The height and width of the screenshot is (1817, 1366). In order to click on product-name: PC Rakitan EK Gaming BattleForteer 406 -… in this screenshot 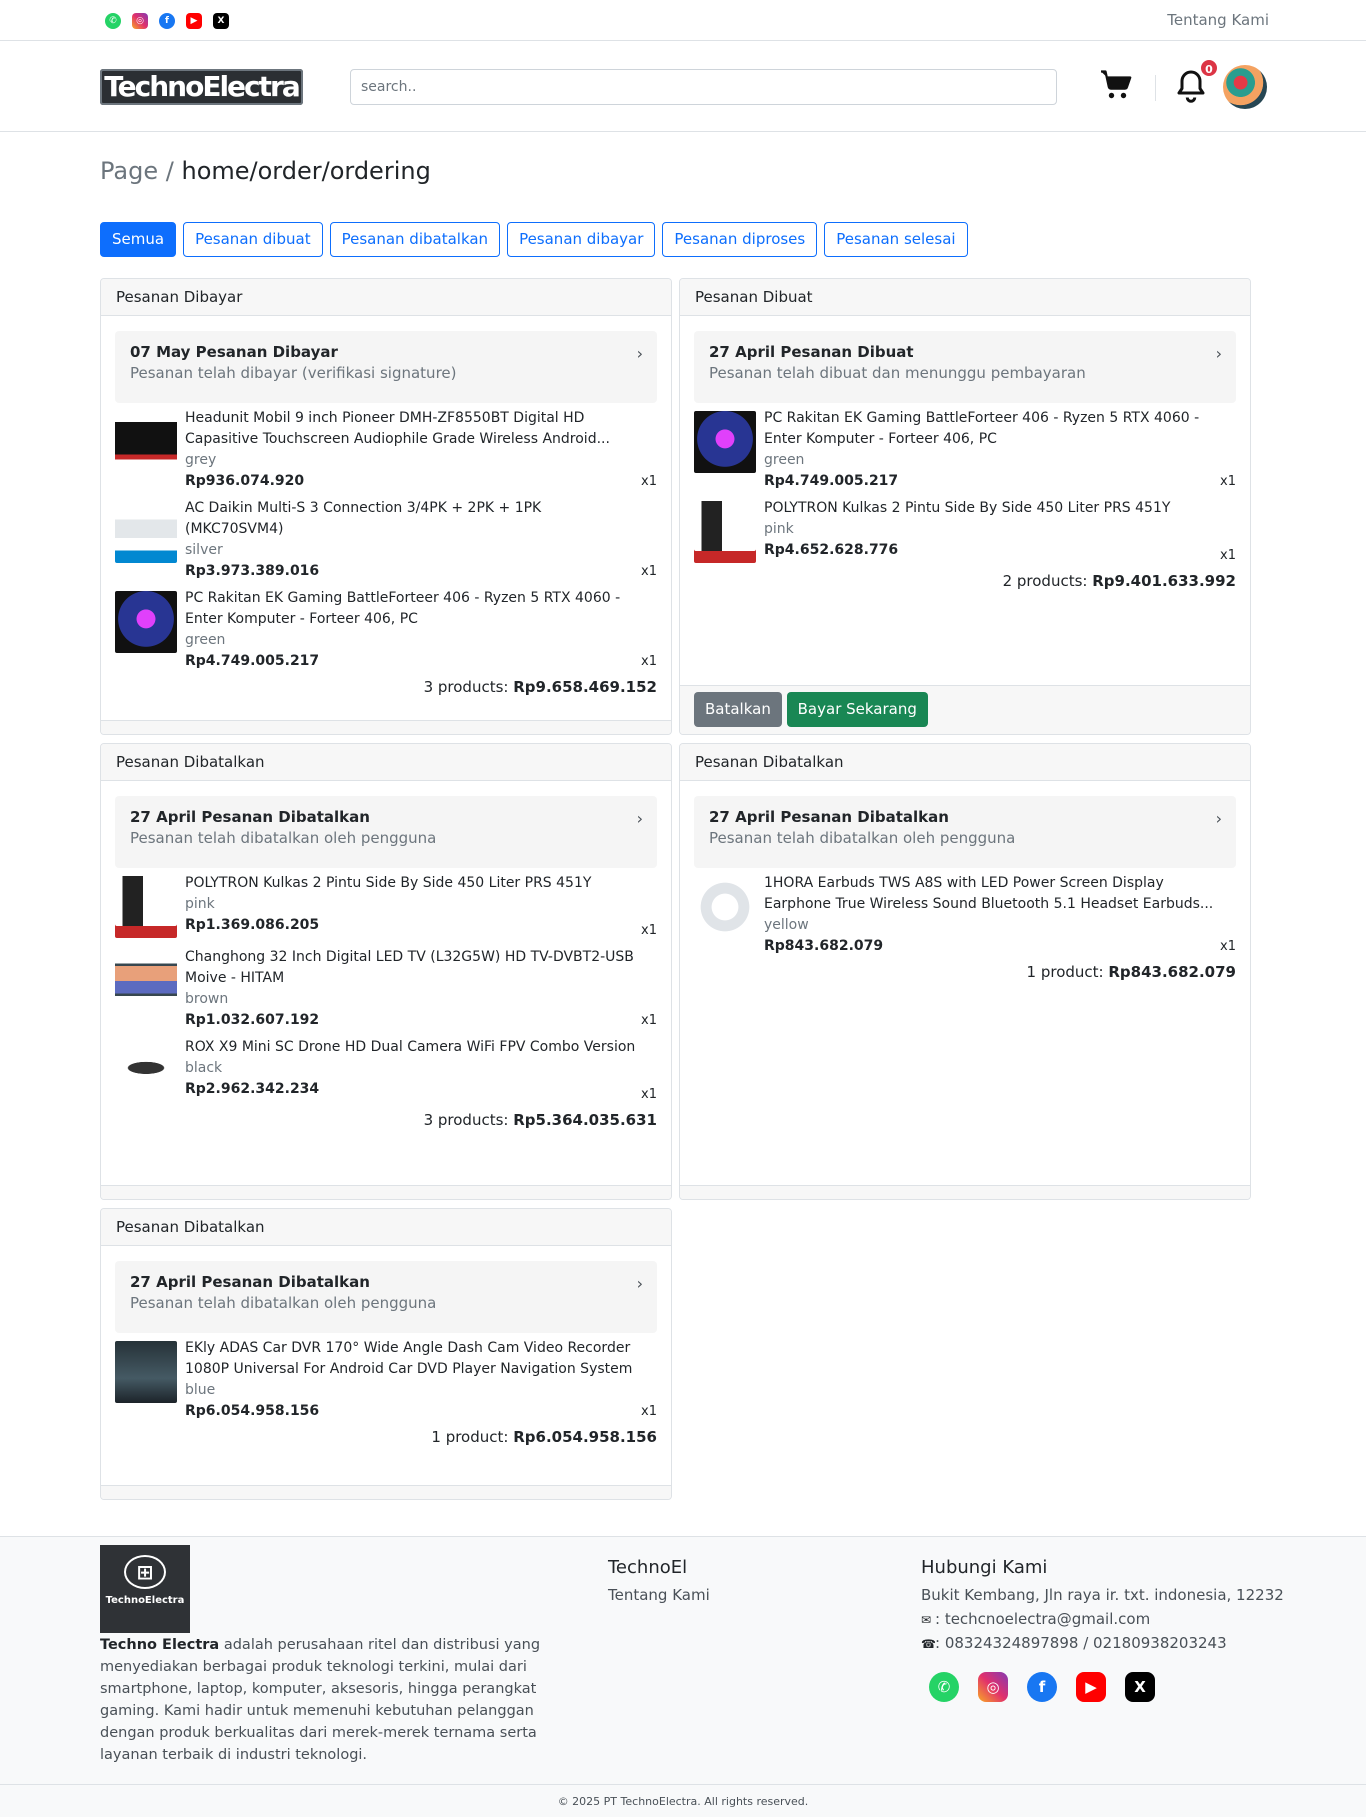, I will do `click(403, 608)`.